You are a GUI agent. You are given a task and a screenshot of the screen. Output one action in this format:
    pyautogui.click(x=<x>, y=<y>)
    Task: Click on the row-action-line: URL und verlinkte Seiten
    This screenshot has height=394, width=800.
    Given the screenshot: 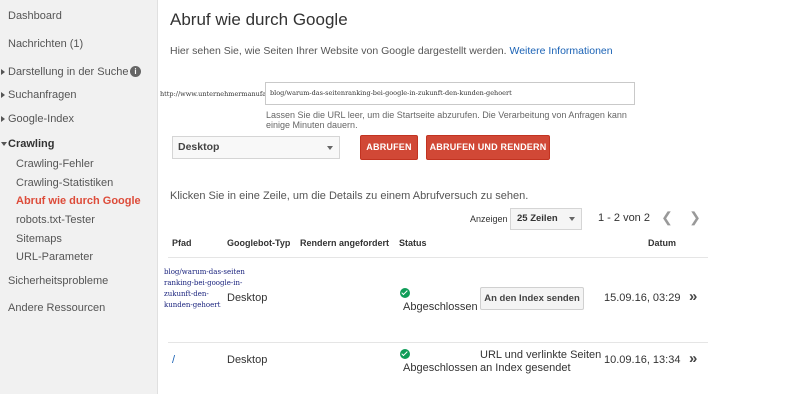 What is the action you would take?
    pyautogui.click(x=541, y=355)
    